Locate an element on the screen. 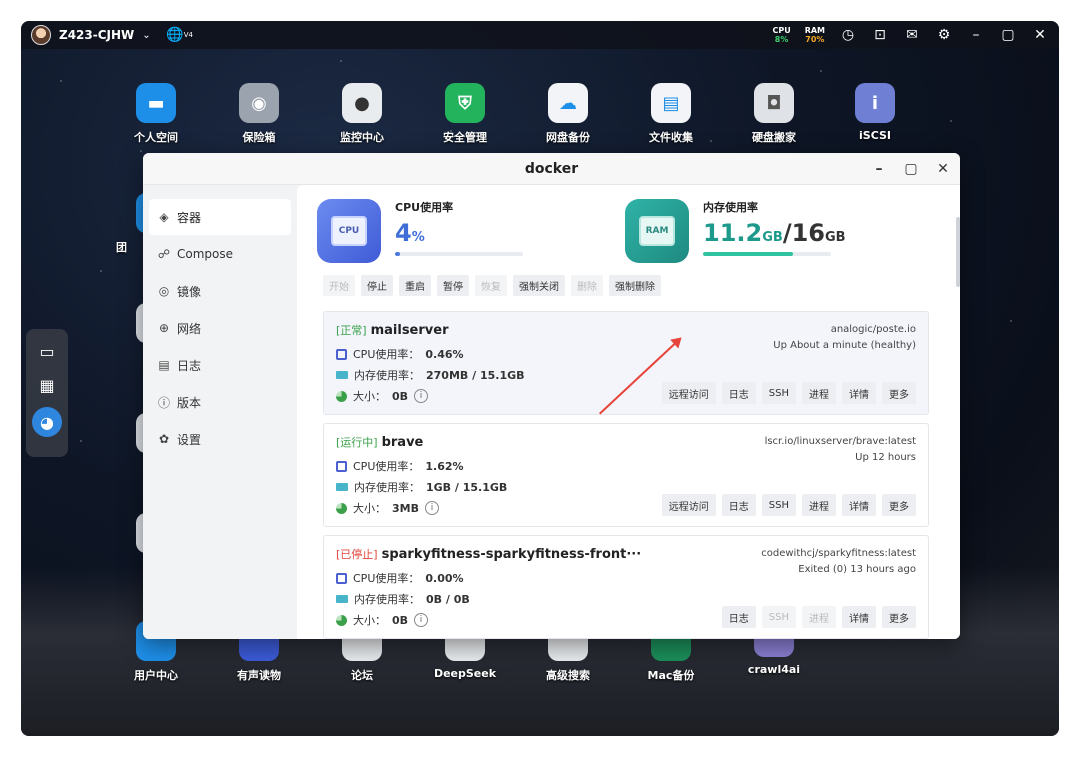 Image resolution: width=1080 pixels, height=757 pixels. mail-icon: ✉ is located at coordinates (912, 35).